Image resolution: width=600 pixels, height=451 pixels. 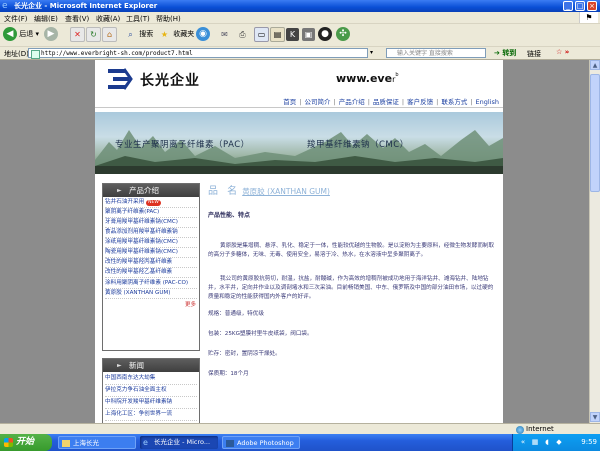 I want to click on new-badge: NEW, so click(x=153, y=203).